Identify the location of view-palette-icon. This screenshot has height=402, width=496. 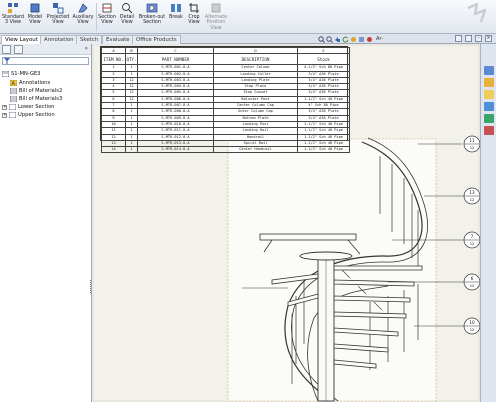
(489, 106).